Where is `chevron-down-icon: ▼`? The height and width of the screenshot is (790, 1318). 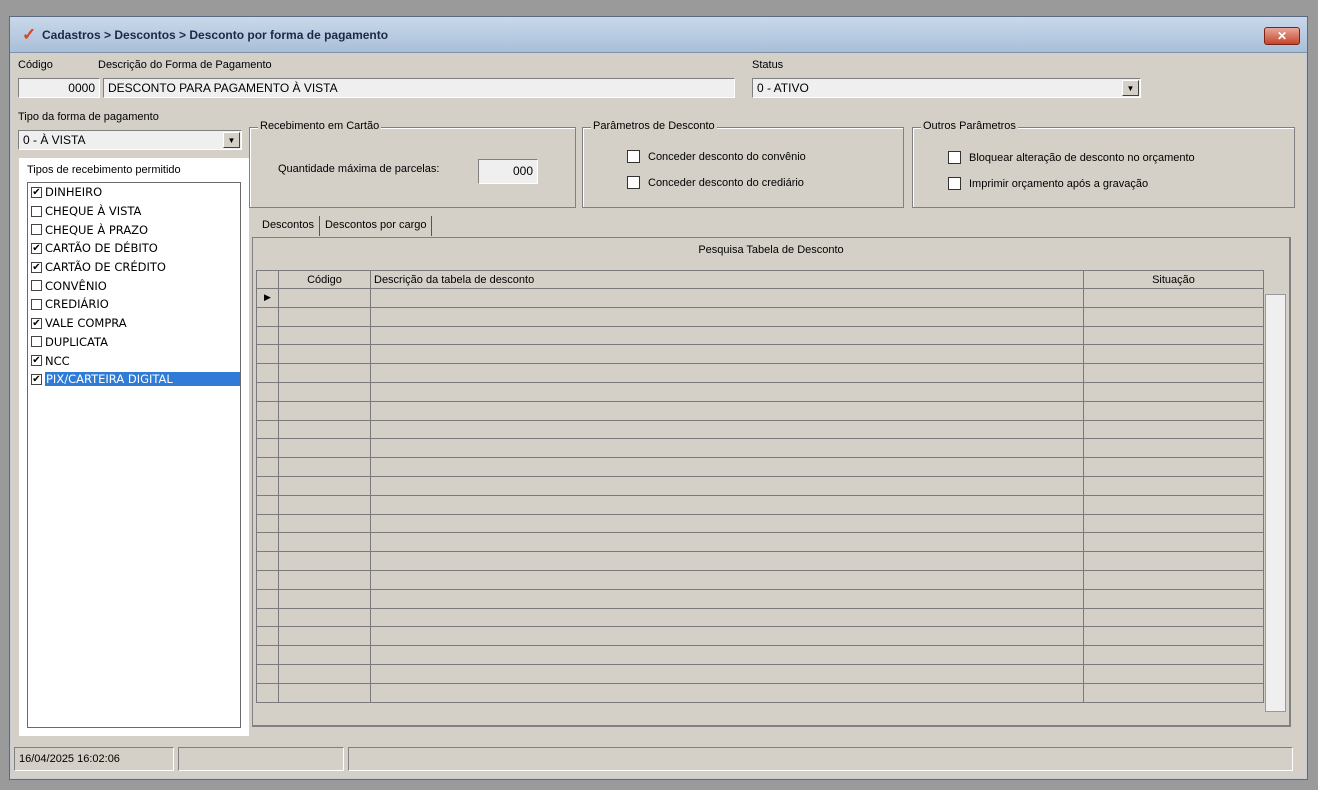
chevron-down-icon: ▼ is located at coordinates (231, 140).